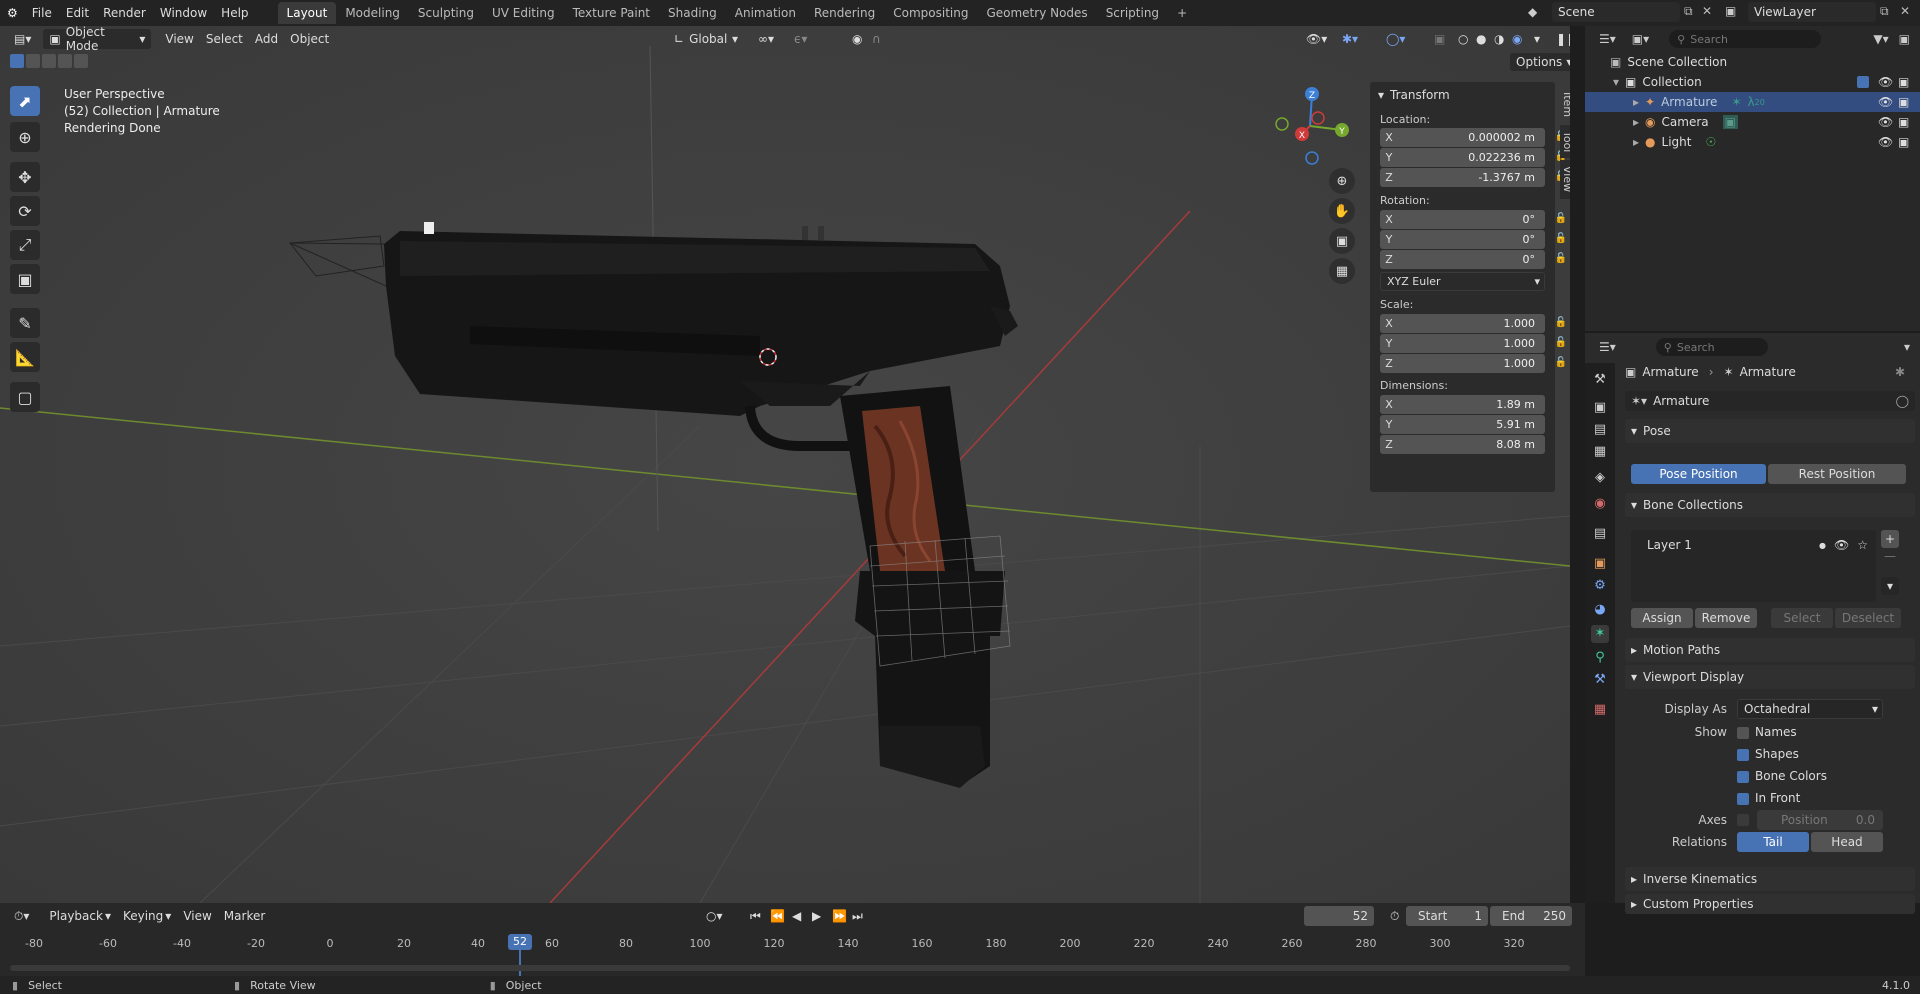  I want to click on xray-icon: ▣, so click(1439, 39).